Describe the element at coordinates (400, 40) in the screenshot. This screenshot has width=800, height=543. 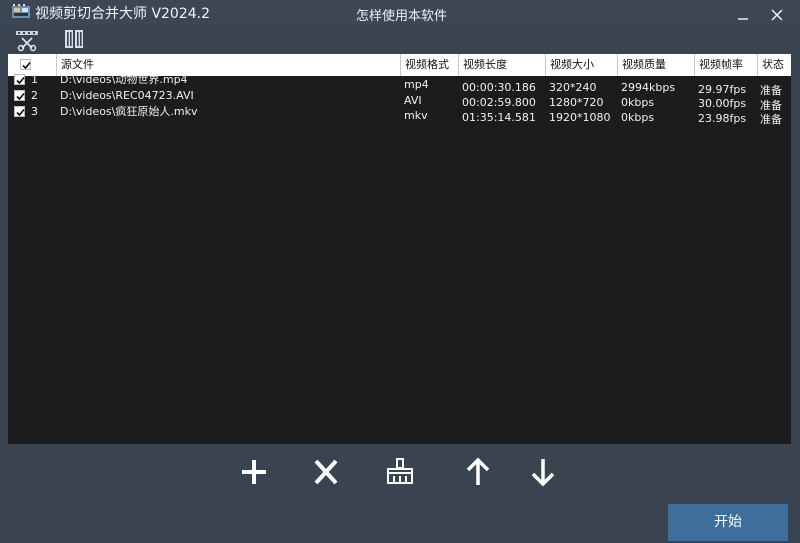
I see `toolbar` at that location.